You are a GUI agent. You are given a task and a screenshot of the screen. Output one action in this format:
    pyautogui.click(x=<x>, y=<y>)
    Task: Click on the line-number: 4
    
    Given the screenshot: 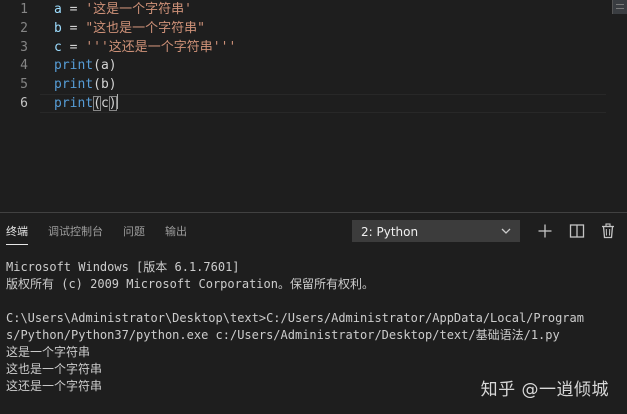 What is the action you would take?
    pyautogui.click(x=24, y=65)
    